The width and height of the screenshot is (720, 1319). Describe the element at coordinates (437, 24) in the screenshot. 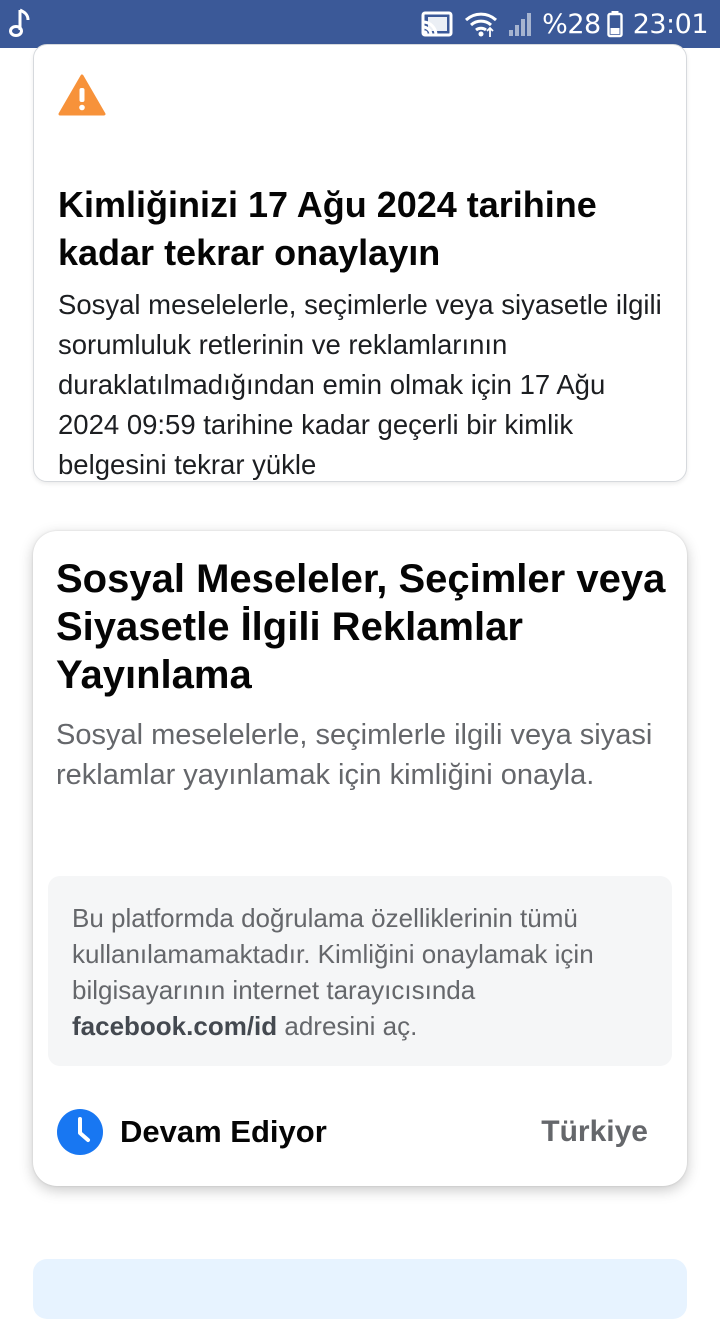

I see `cast-icon` at that location.